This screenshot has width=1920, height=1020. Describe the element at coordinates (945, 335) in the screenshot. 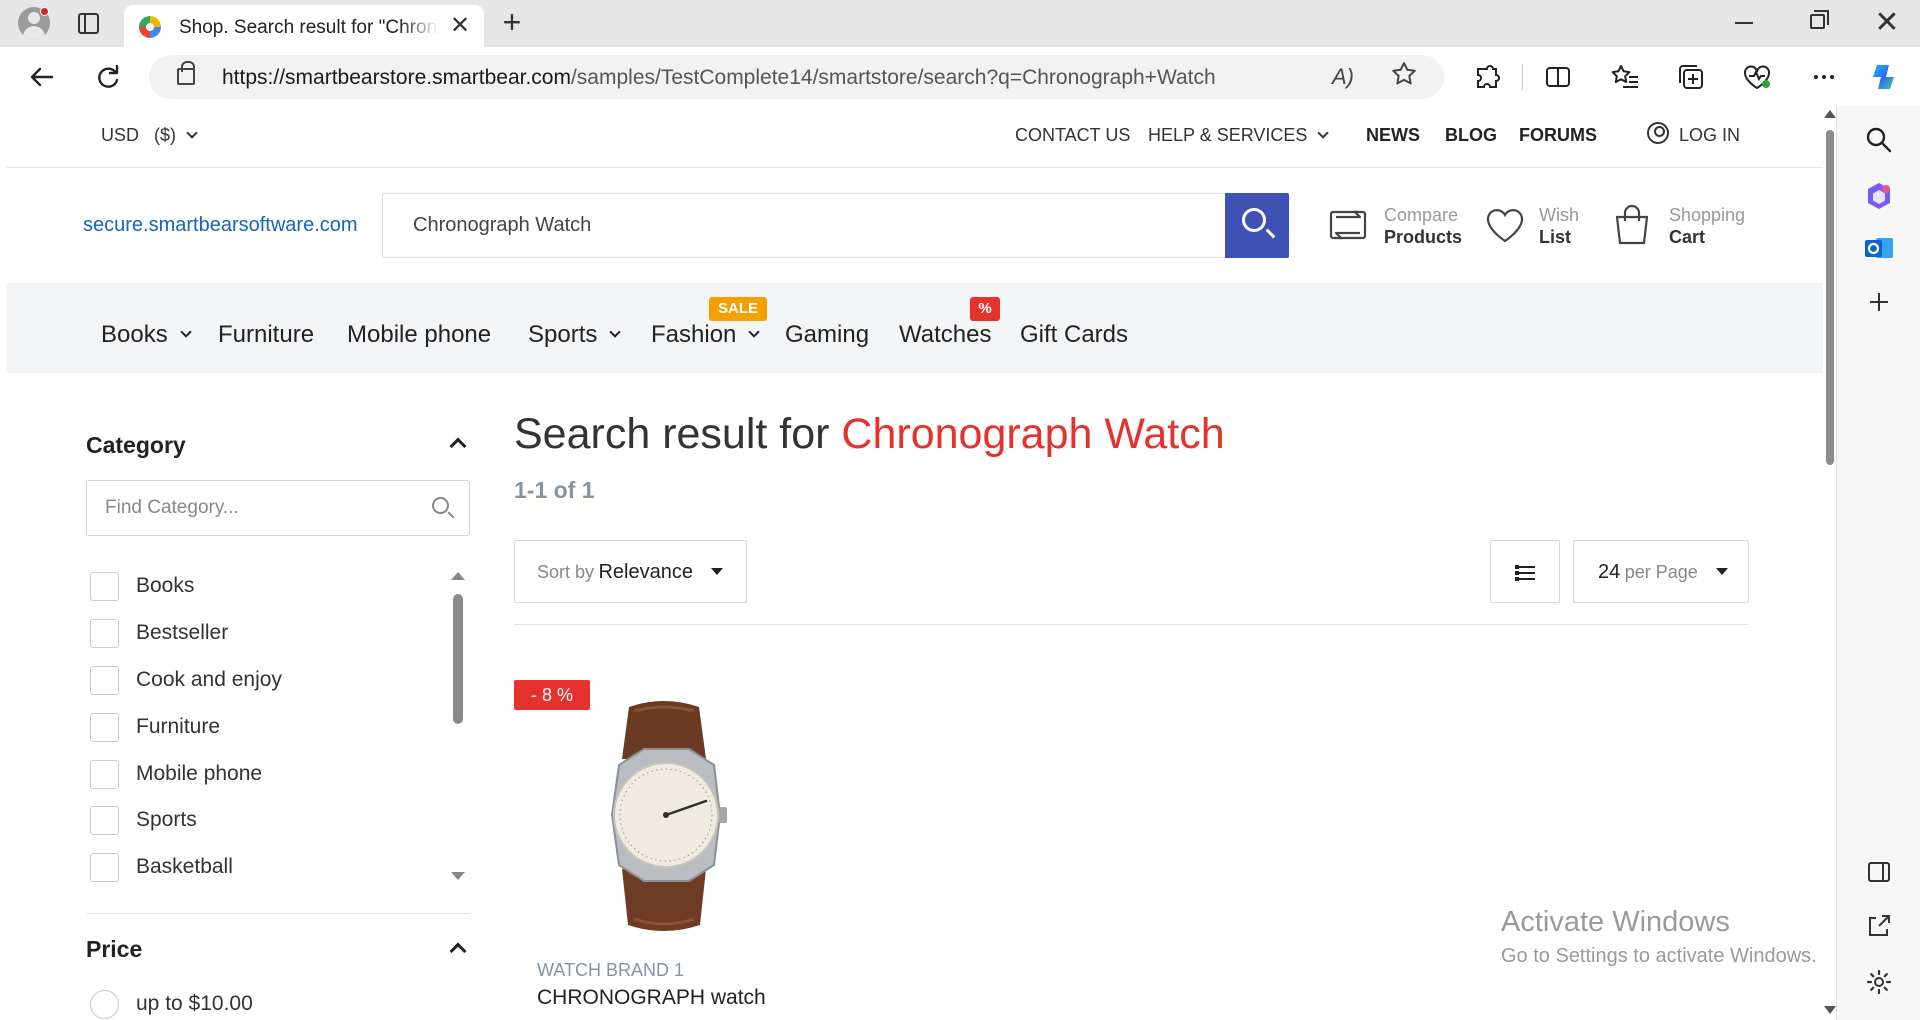

I see `nav-item-watches: Watches` at that location.